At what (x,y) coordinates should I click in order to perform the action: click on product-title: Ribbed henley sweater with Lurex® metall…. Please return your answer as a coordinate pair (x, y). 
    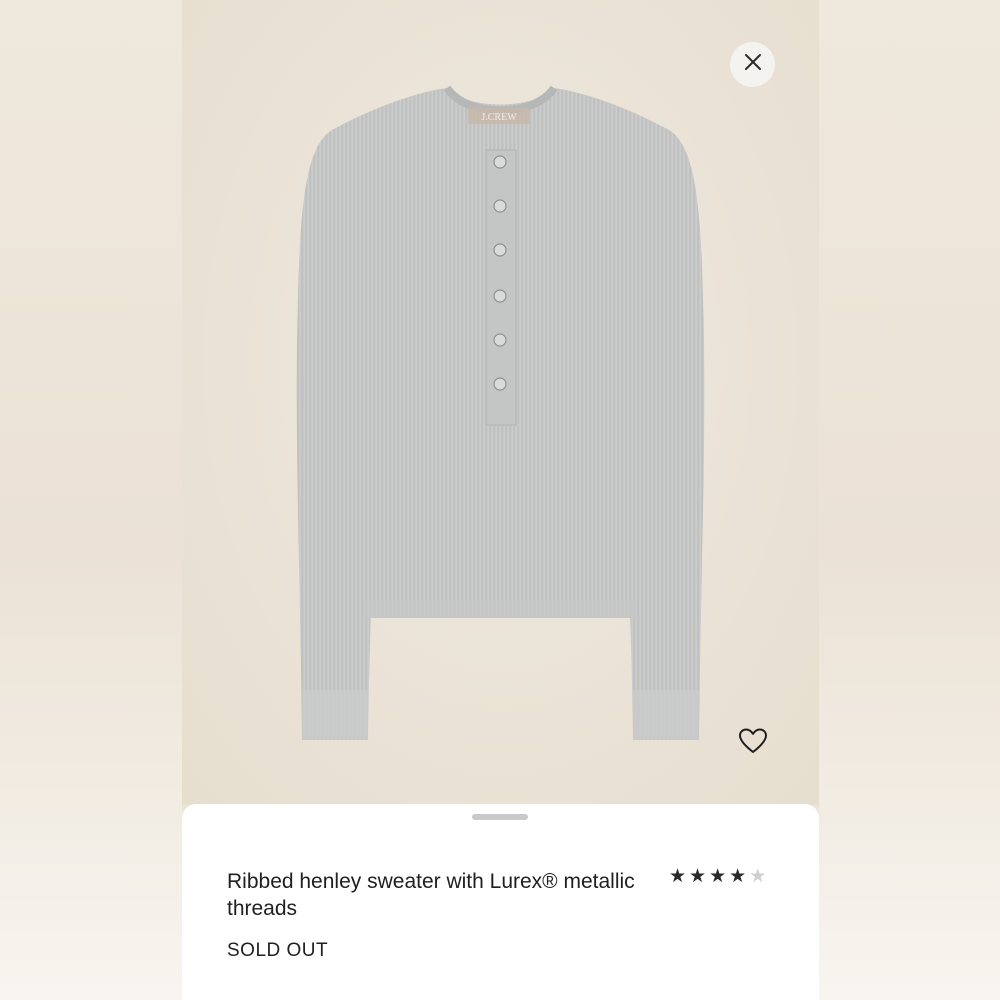
    Looking at the image, I should click on (431, 895).